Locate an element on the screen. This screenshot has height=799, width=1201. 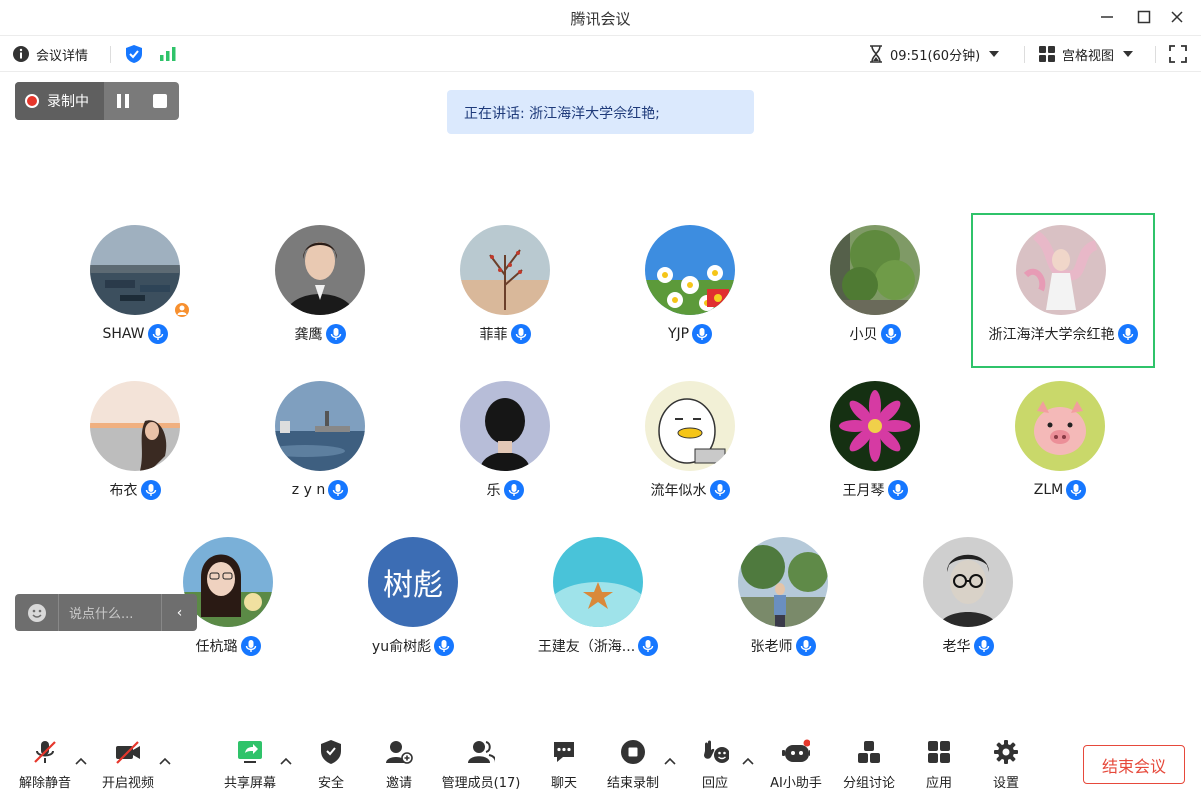
fullscreen-button is located at coordinates (1178, 54).